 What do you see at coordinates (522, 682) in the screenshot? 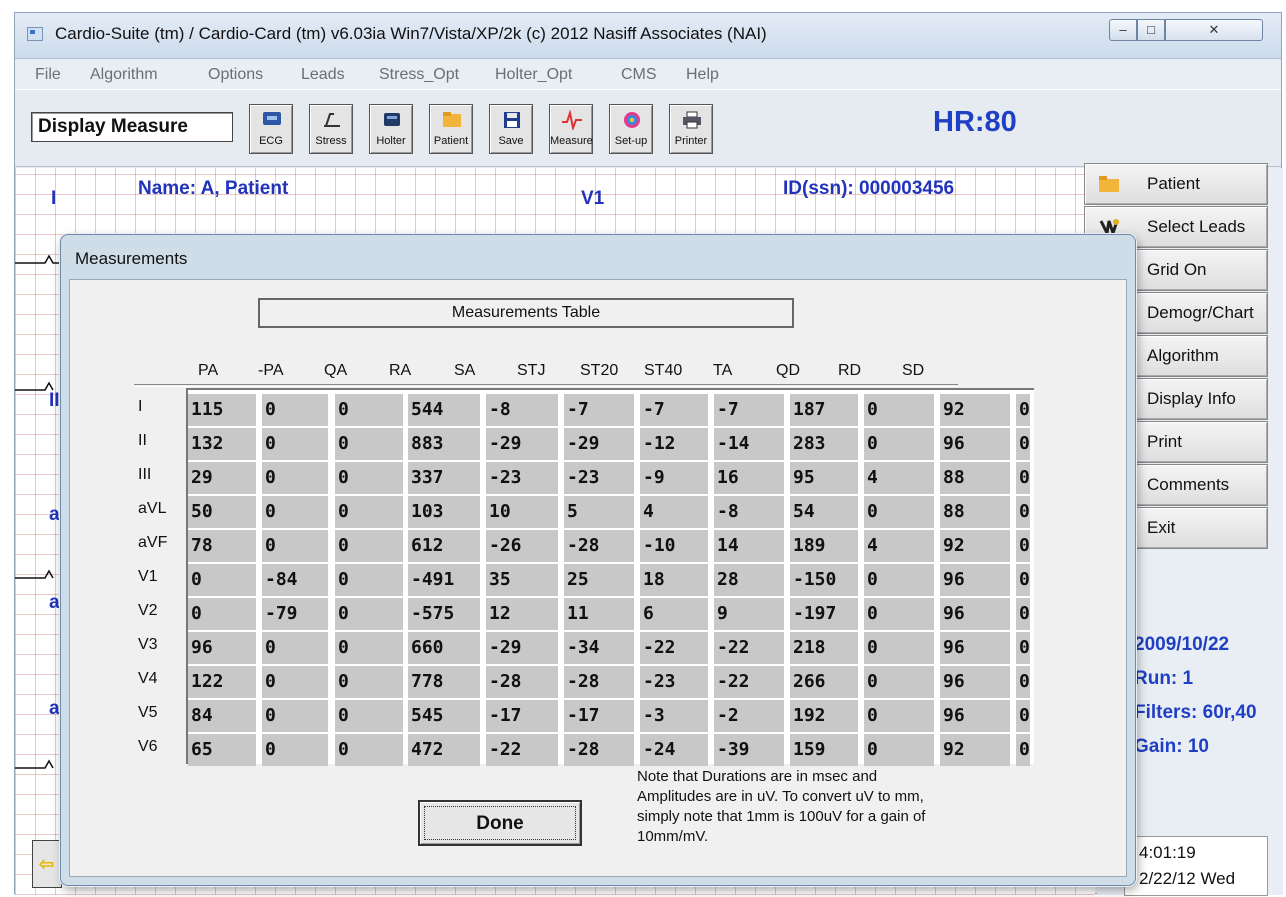
I see `table-cell: -28` at bounding box center [522, 682].